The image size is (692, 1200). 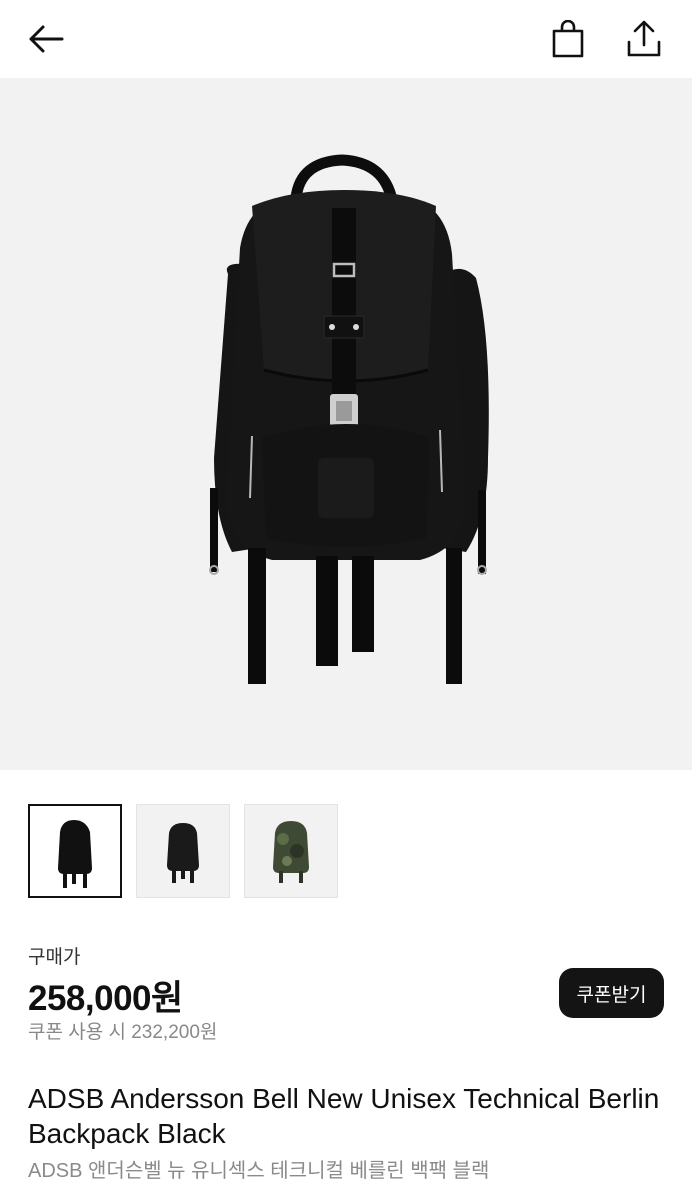 I want to click on back-button, so click(x=46, y=39).